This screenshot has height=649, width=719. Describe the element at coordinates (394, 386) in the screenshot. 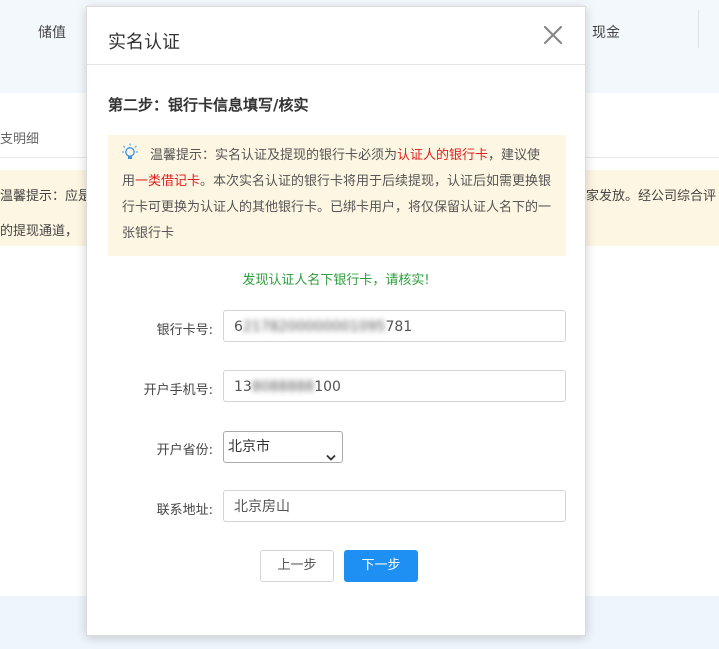

I see `phone-input: 138088888100` at that location.